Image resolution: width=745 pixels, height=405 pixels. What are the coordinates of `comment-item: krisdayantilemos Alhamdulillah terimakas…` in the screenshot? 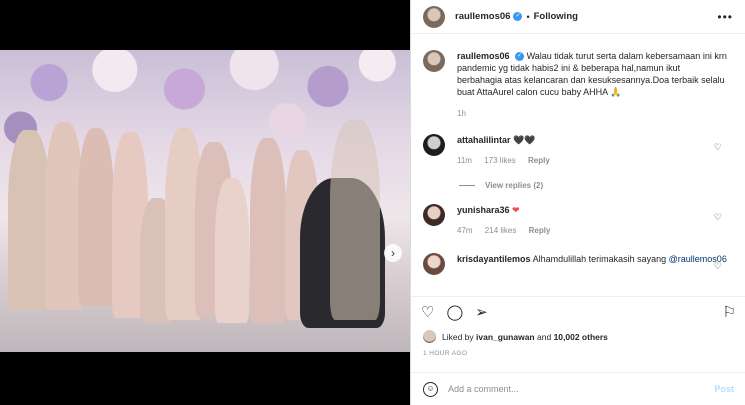 It's located at (578, 264).